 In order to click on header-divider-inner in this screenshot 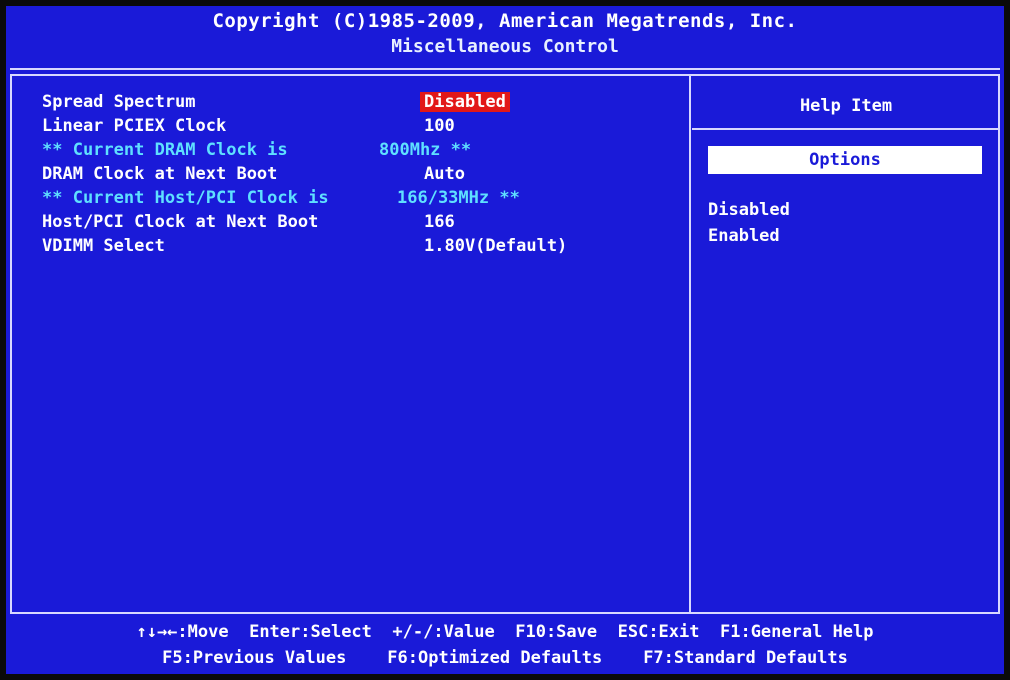, I will do `click(505, 75)`.